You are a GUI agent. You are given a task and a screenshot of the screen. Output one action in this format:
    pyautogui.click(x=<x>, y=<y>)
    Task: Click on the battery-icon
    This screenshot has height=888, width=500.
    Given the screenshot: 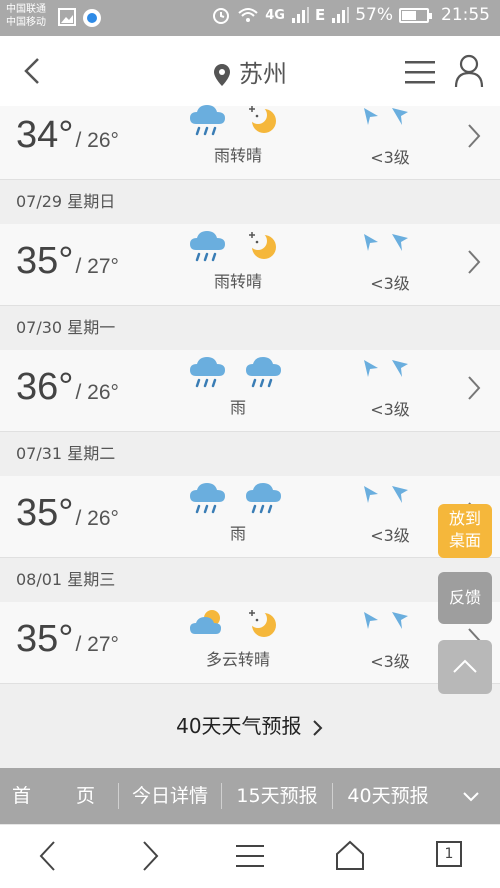 What is the action you would take?
    pyautogui.click(x=415, y=15)
    